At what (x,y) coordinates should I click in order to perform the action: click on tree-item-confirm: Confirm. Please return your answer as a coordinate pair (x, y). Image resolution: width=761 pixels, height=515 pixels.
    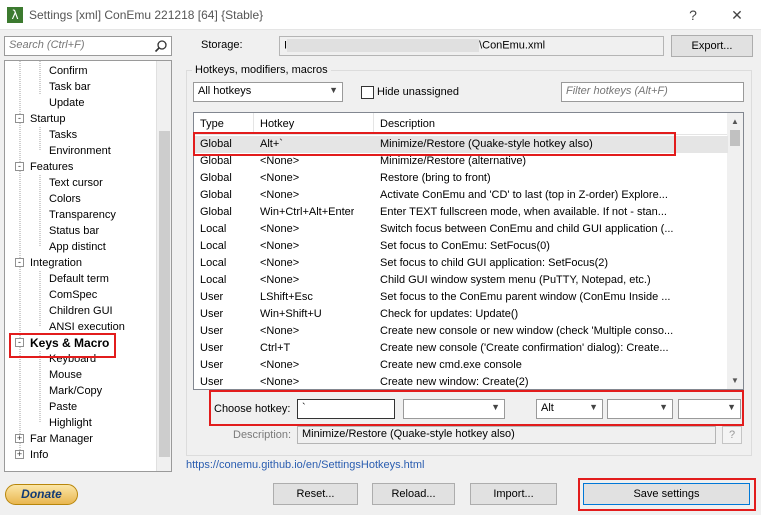
    Looking at the image, I should click on (68, 71).